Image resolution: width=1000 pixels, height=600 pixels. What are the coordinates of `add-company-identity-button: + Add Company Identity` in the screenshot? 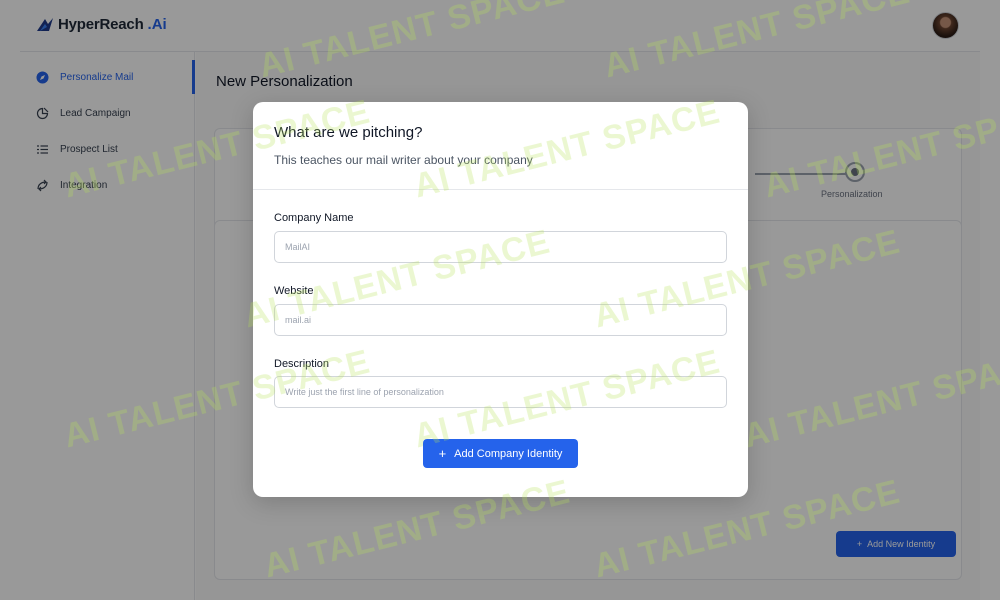 It's located at (500, 453).